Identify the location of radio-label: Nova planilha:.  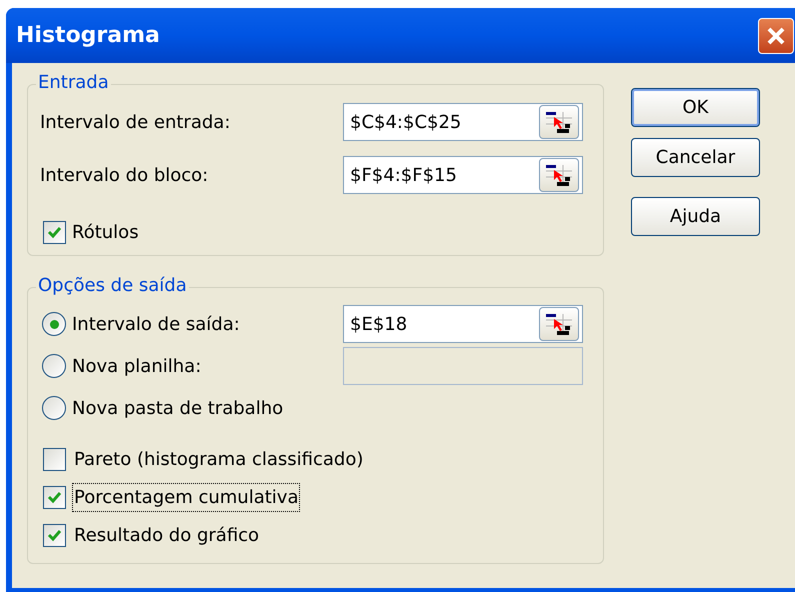
(137, 366).